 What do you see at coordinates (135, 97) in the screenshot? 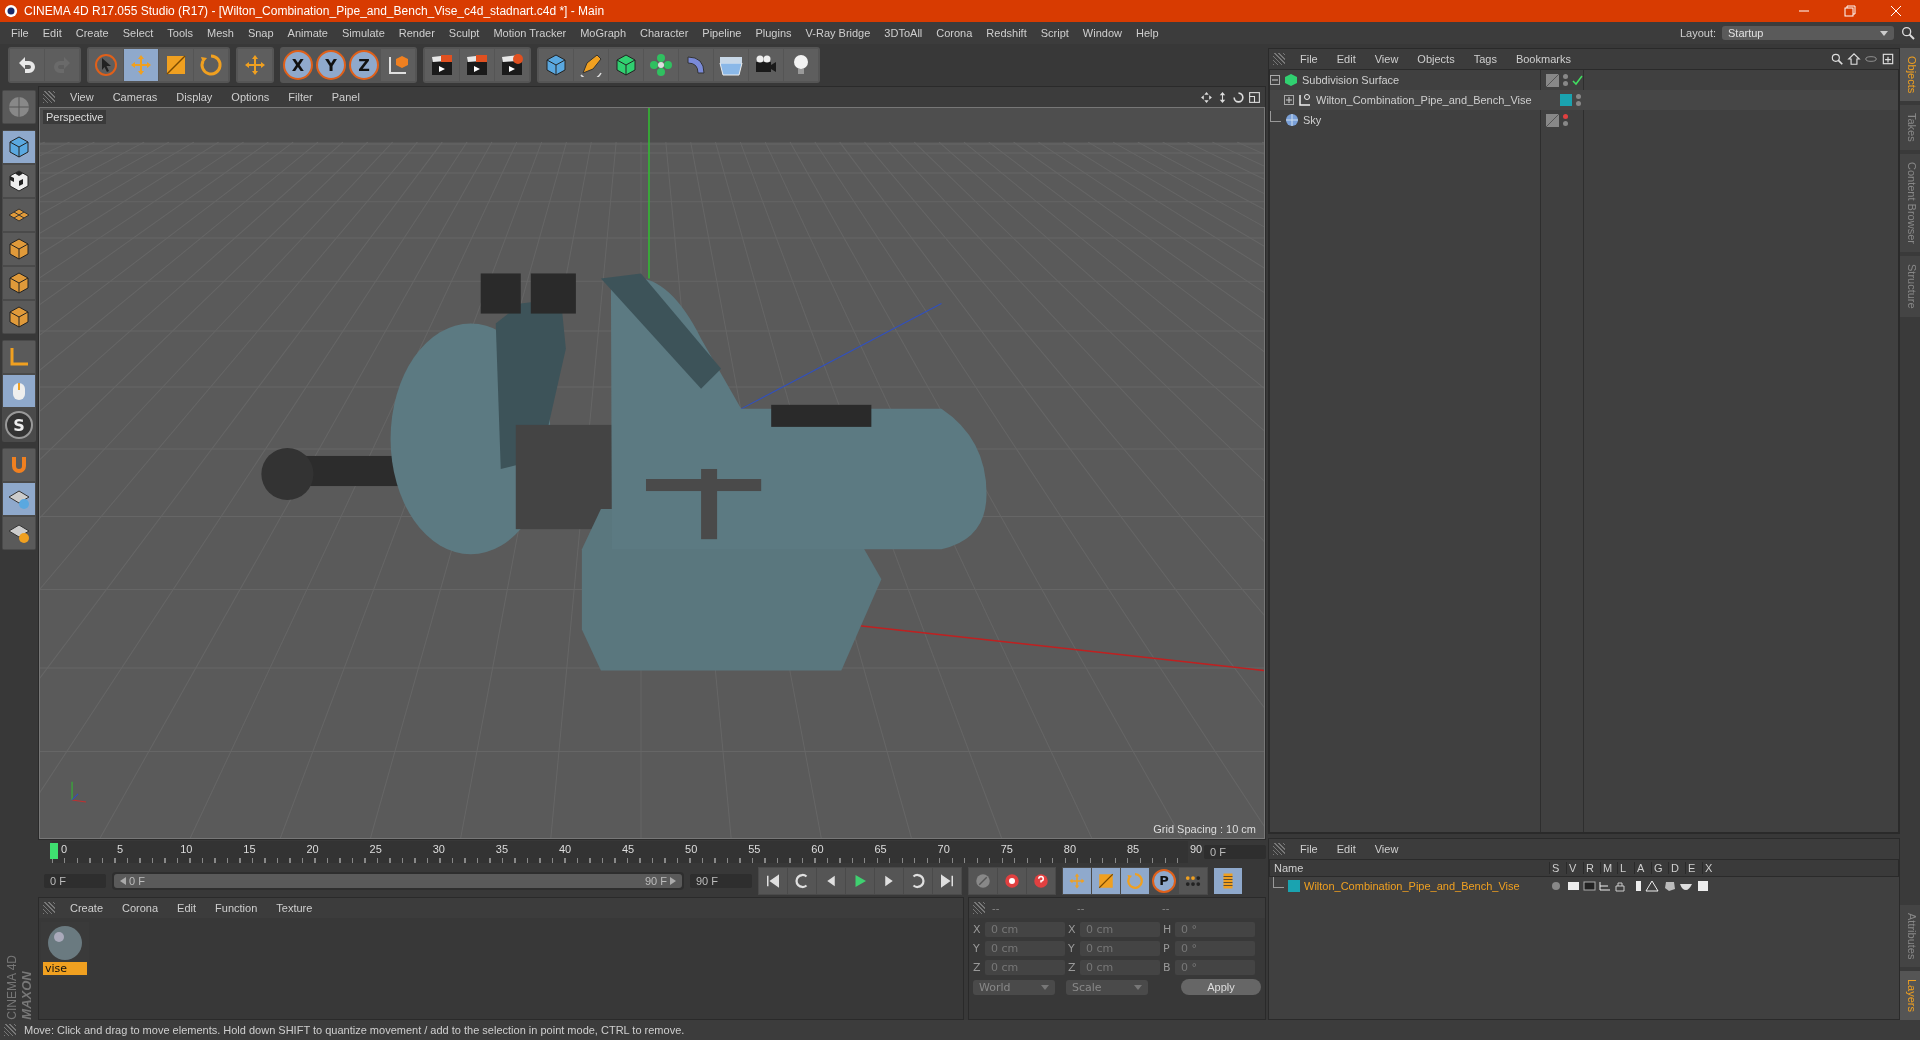
I see `viewport-menu-item: Cameras` at bounding box center [135, 97].